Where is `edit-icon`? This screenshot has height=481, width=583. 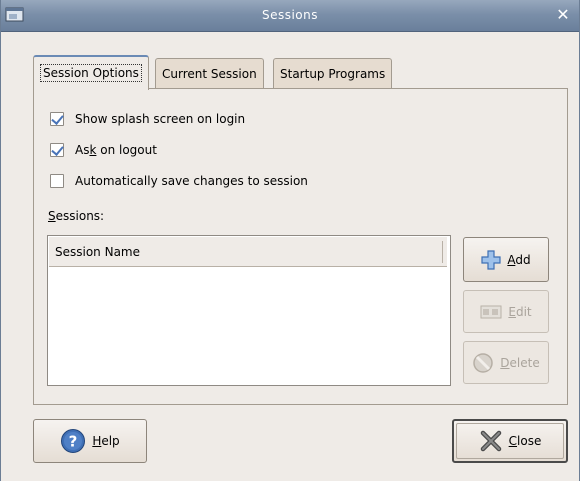 edit-icon is located at coordinates (491, 311).